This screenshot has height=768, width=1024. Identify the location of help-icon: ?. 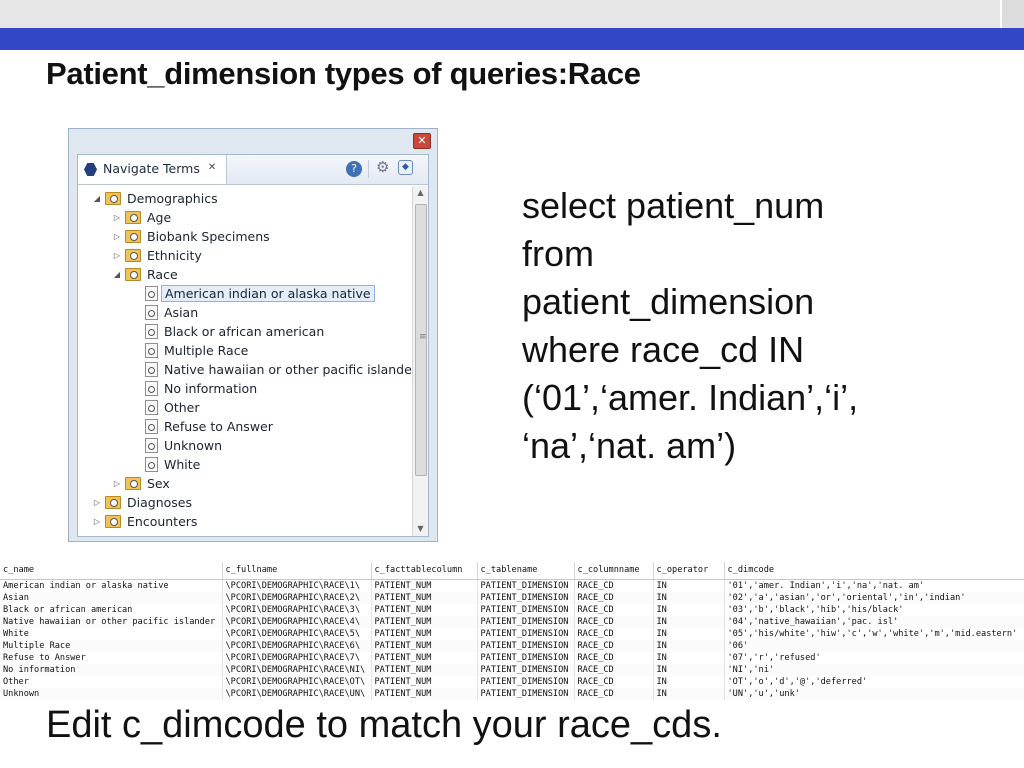
(354, 169).